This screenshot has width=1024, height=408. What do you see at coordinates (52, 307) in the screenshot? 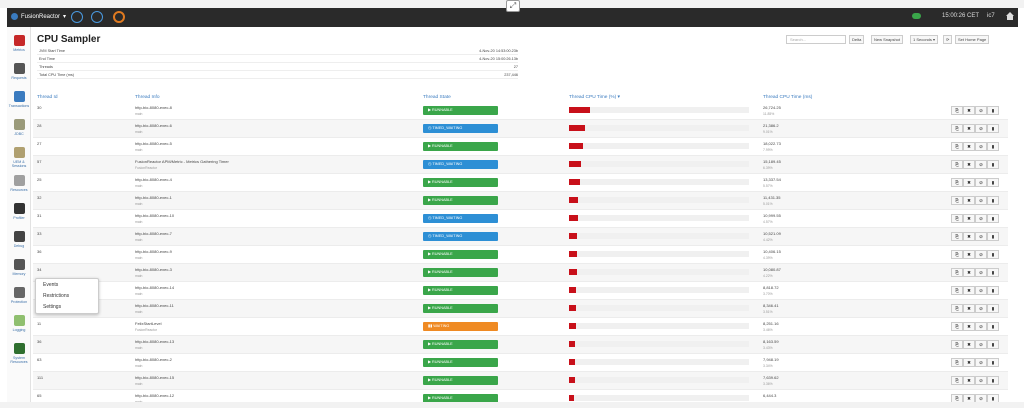
I see `popup-item-settings: Settings` at bounding box center [52, 307].